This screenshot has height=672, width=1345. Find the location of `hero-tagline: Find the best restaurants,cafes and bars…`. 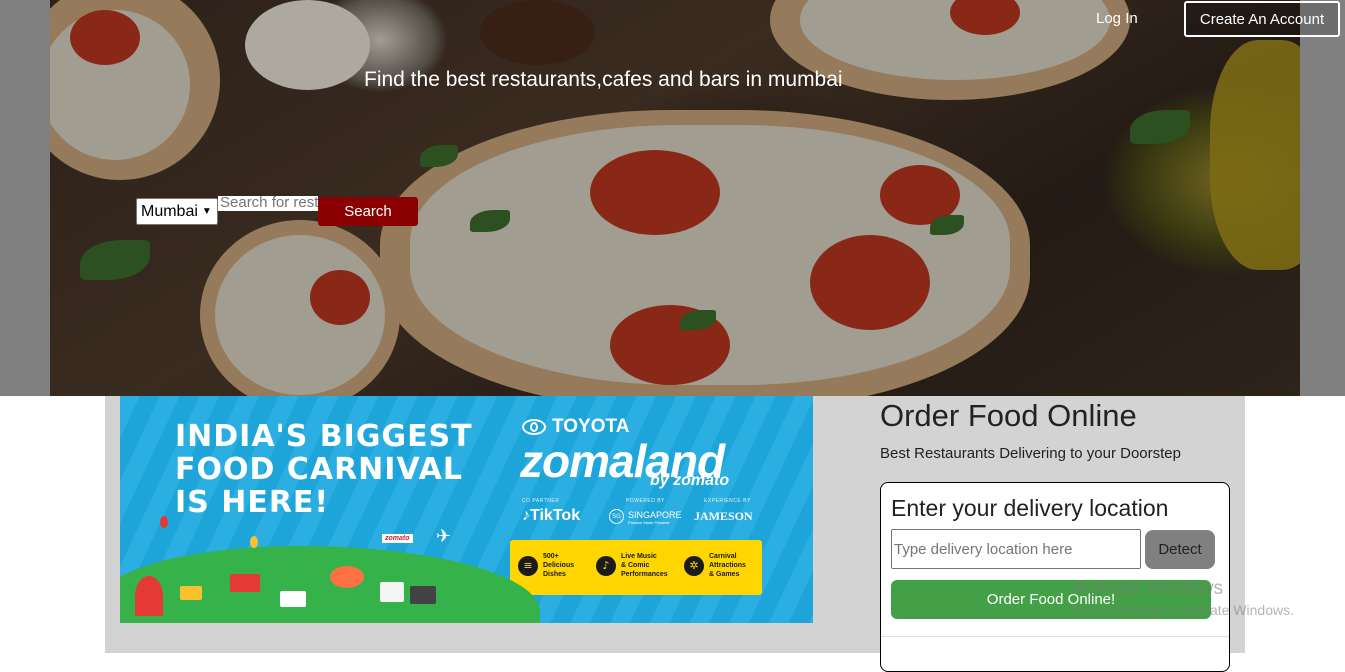

hero-tagline: Find the best restaurants,cafes and bars… is located at coordinates (603, 79).